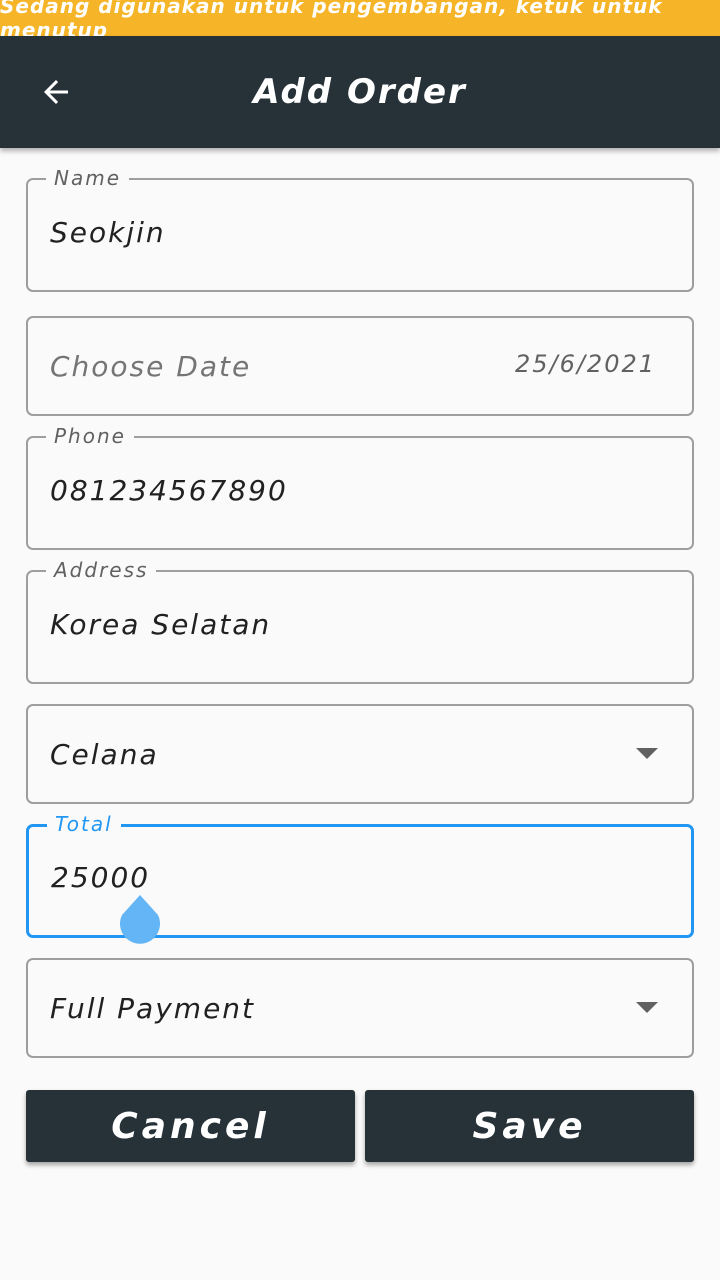 The height and width of the screenshot is (1280, 720). Describe the element at coordinates (585, 364) in the screenshot. I see `date-value: 25/6/2021` at that location.